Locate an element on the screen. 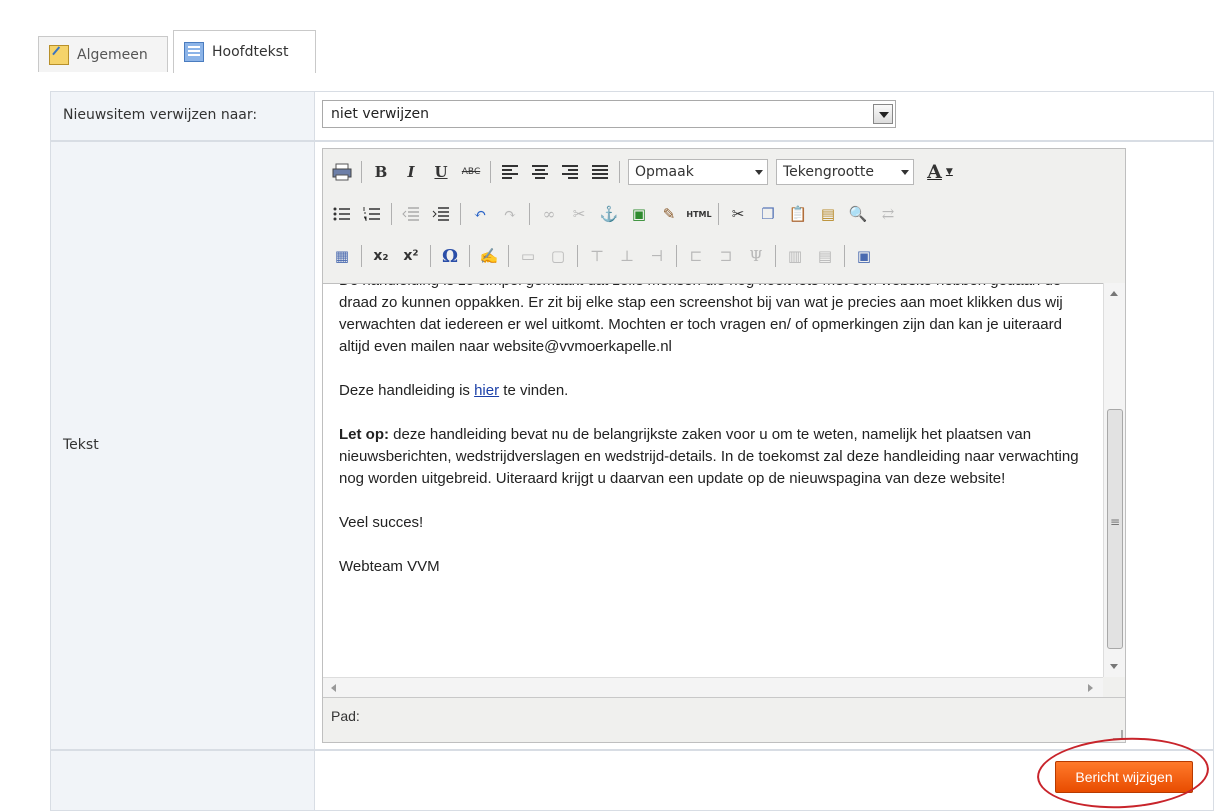 The width and height of the screenshot is (1214, 812). insert-col-after-icon: ⊐ is located at coordinates (726, 256).